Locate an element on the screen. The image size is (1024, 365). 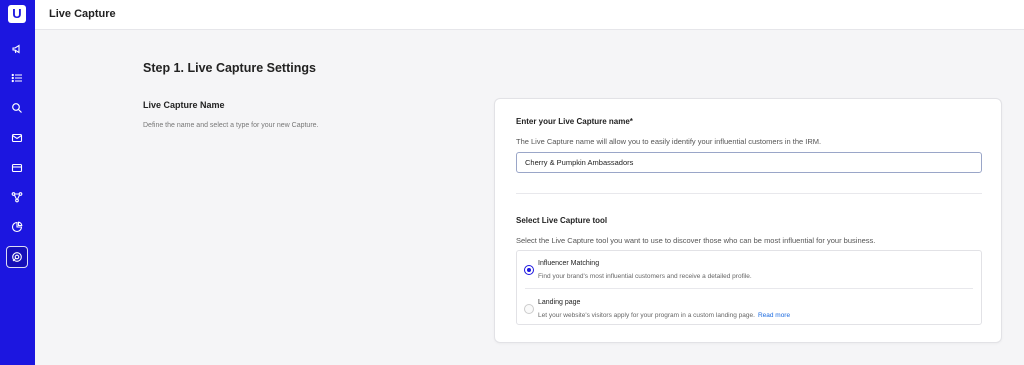
radio-selected is located at coordinates (529, 270).